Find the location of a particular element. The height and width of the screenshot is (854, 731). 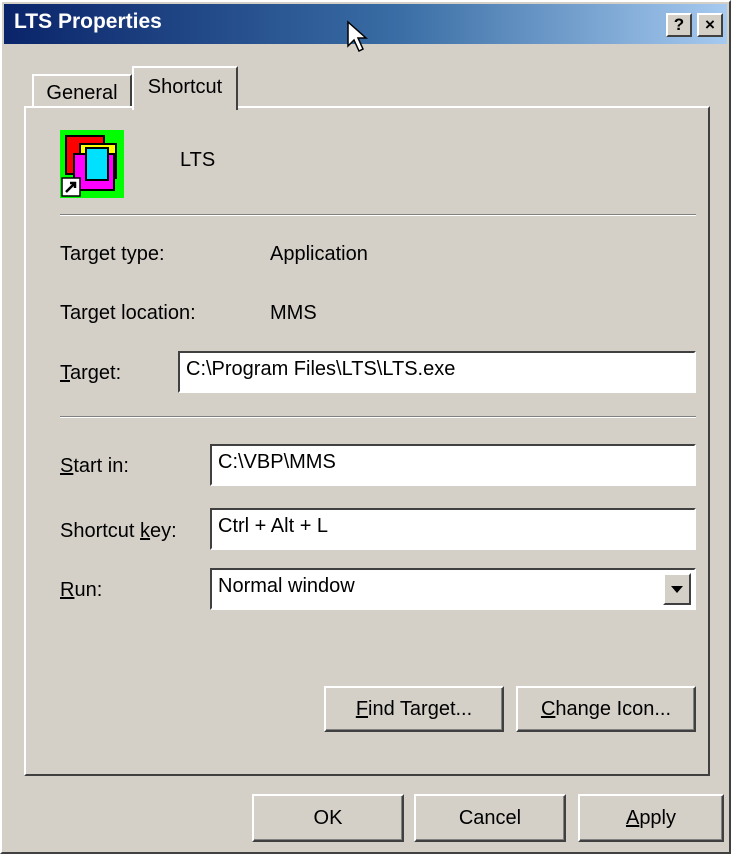

target-field: C:\Program Files\LTS\LTS.exe is located at coordinates (437, 372).